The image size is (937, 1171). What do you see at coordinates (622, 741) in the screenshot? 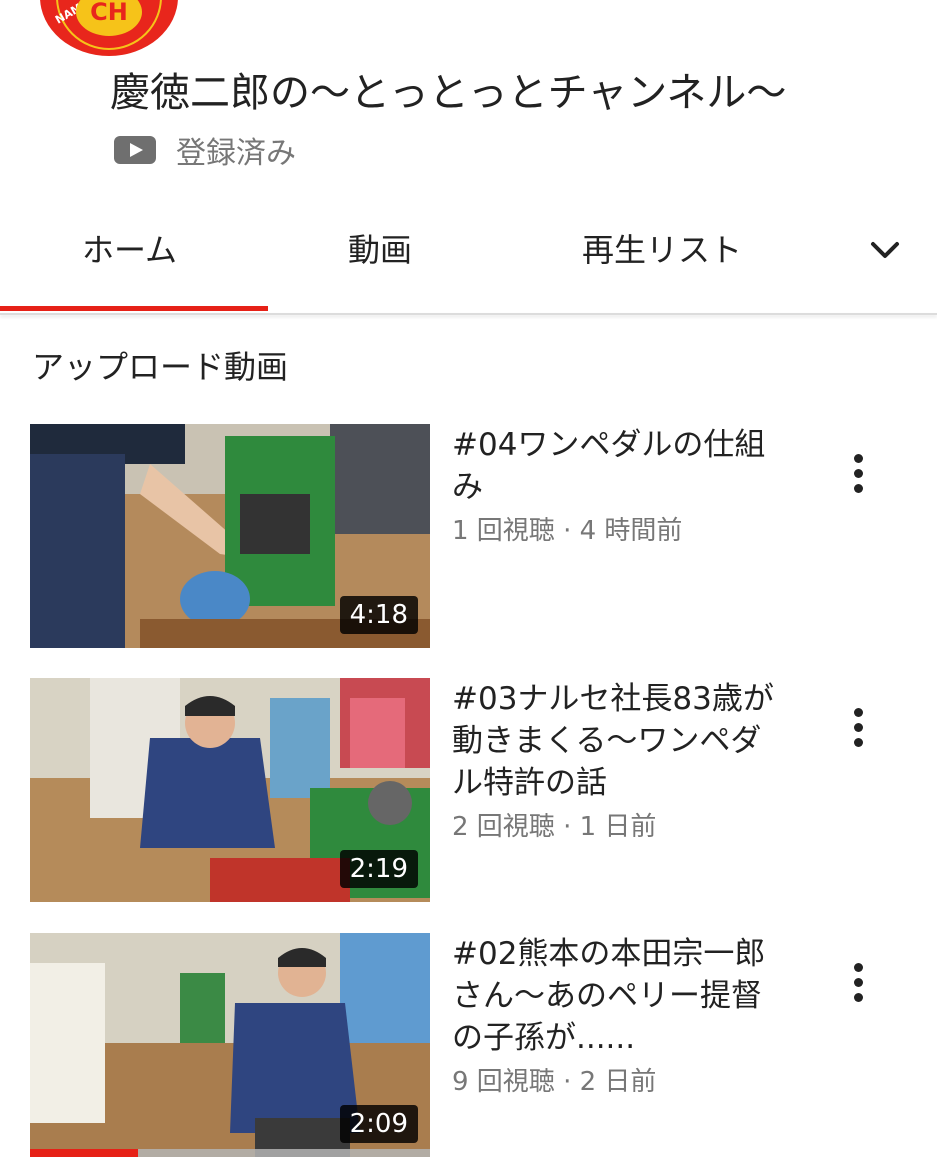
I see `video-title: #03ナルセ社長83歳が動きまくる〜ワンペダル特許の話` at bounding box center [622, 741].